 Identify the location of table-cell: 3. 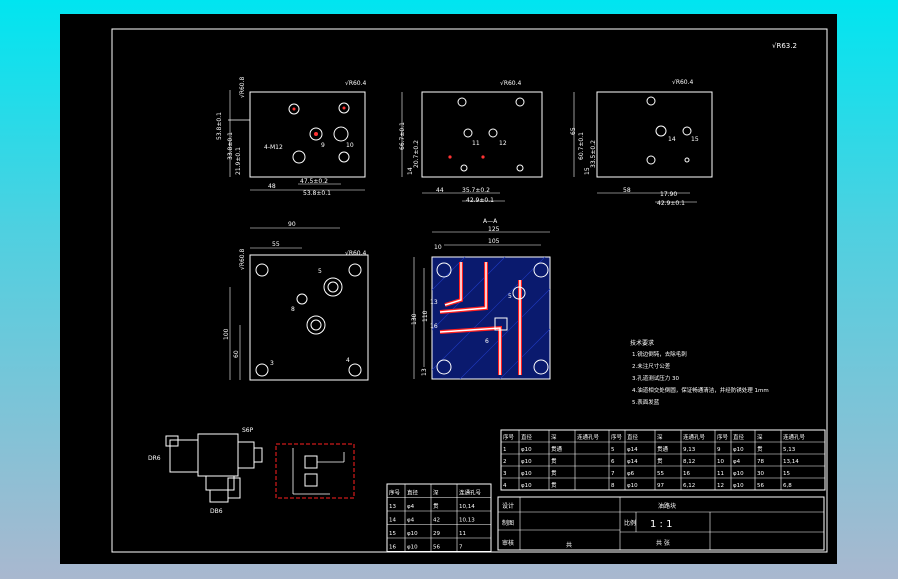
(505, 474).